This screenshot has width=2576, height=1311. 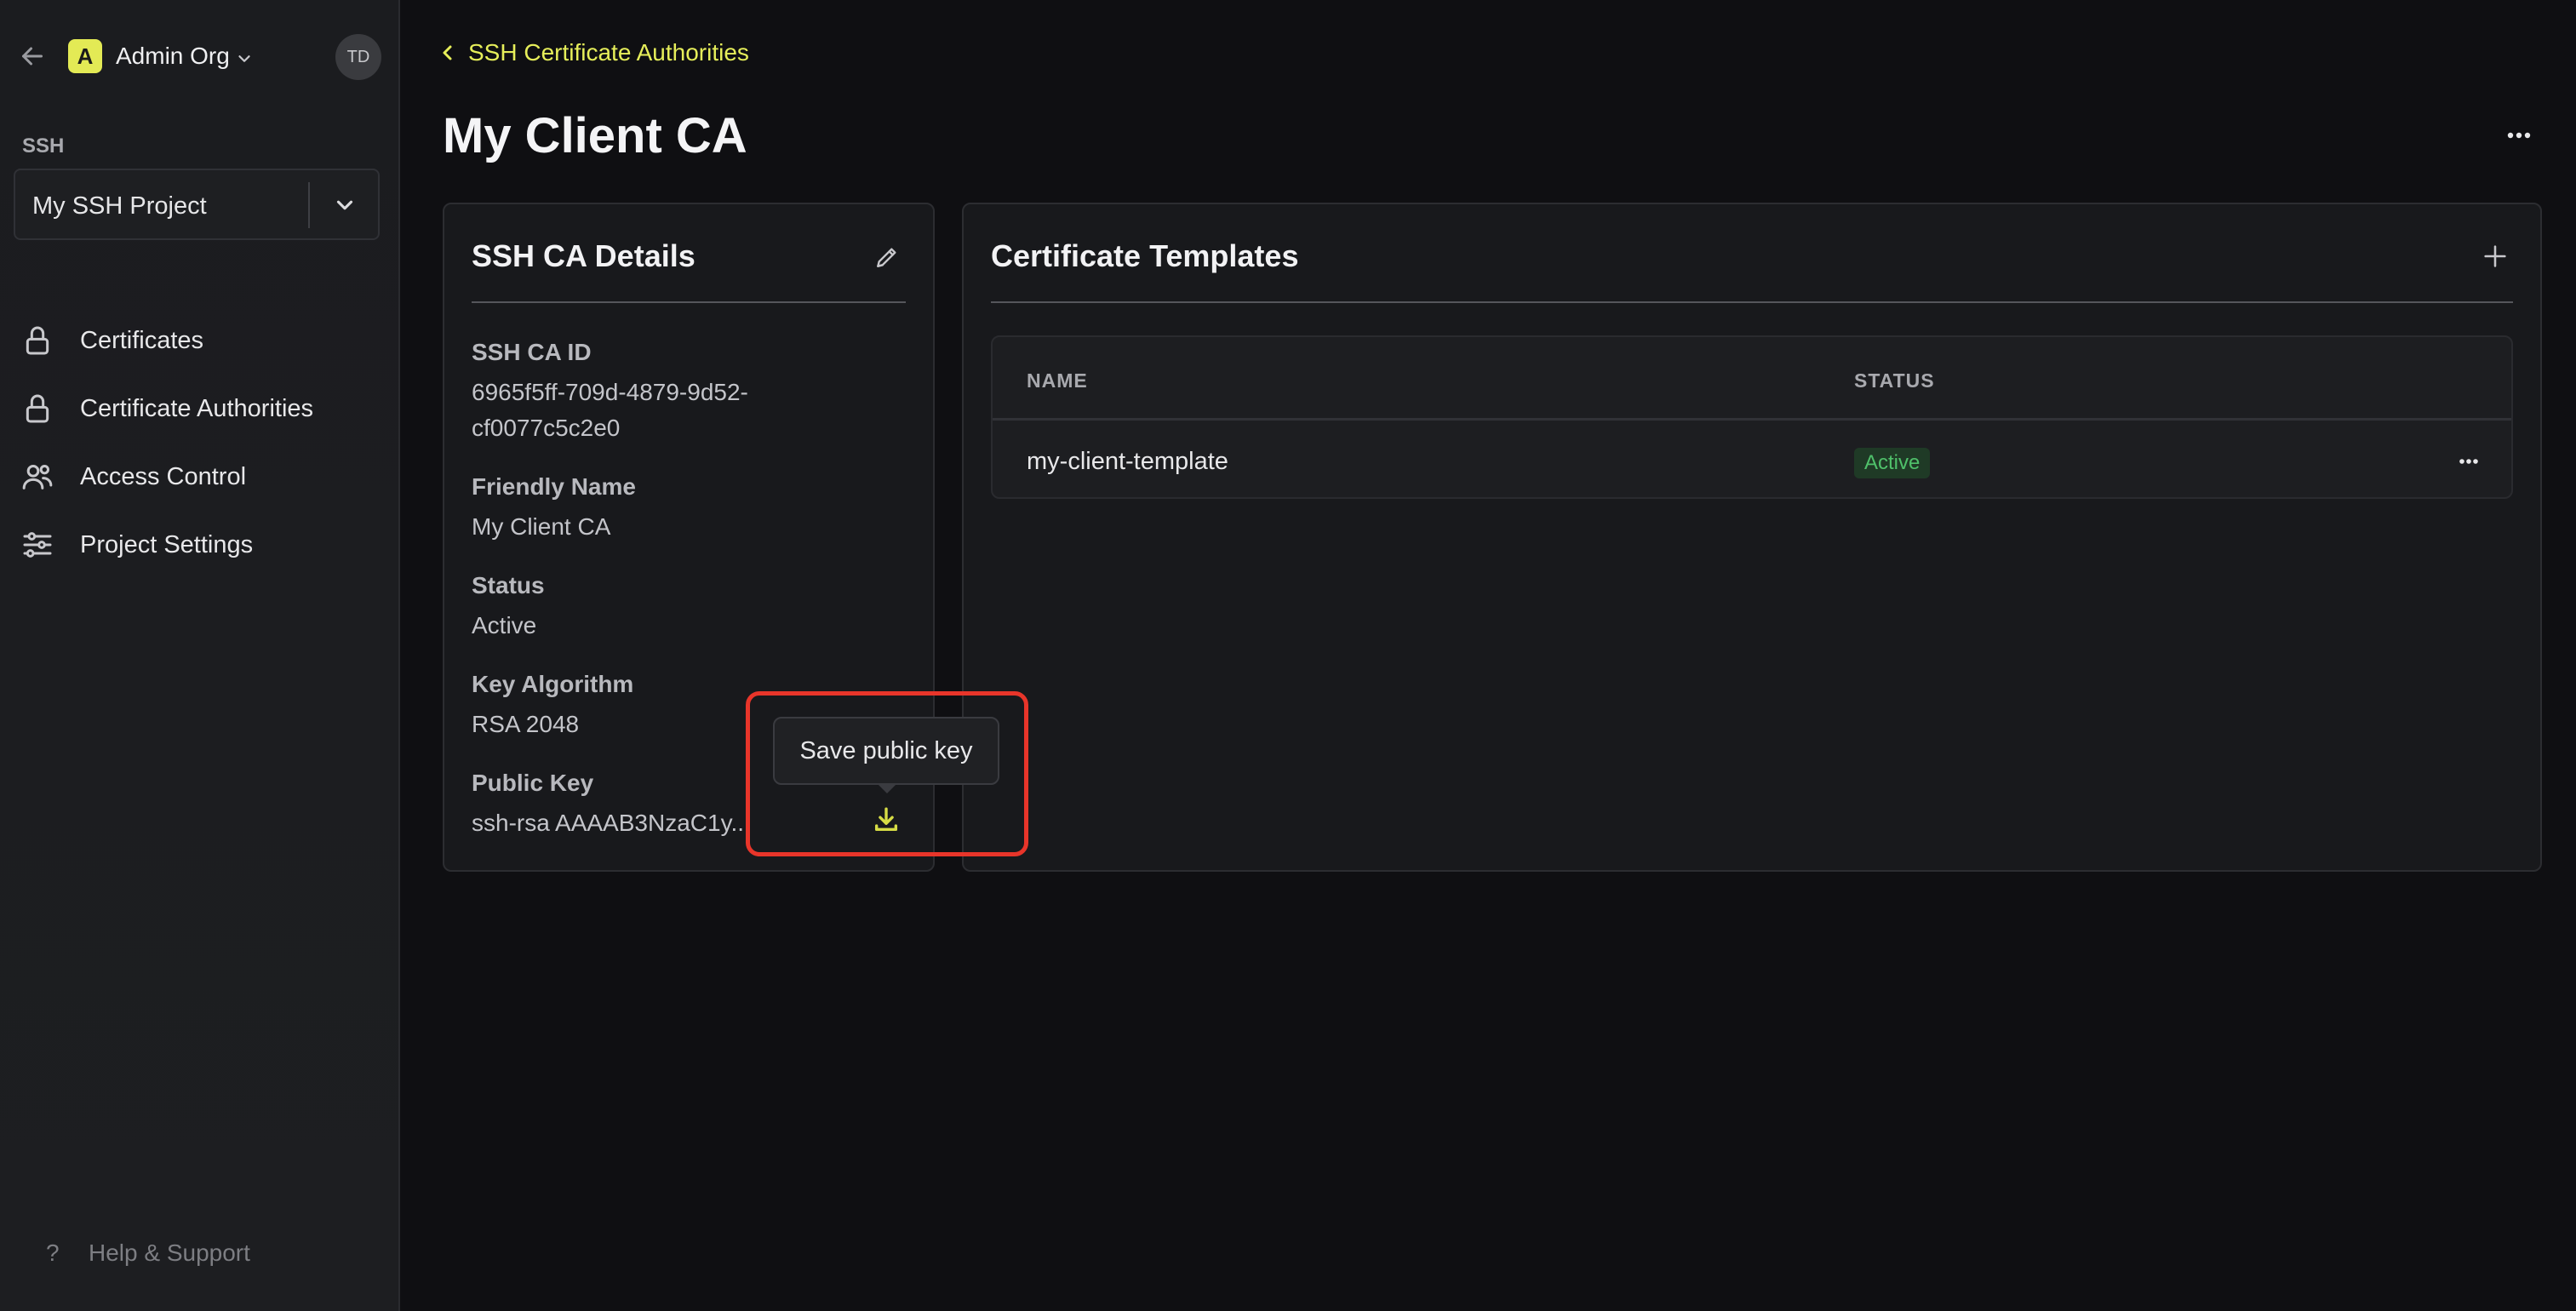 What do you see at coordinates (170, 1252) in the screenshot?
I see `help-support-label: Help & Support` at bounding box center [170, 1252].